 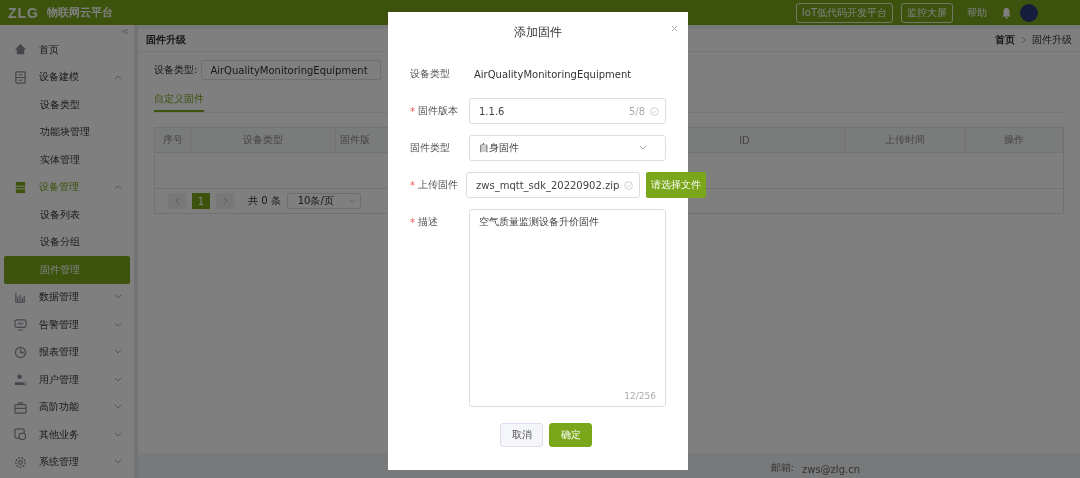 What do you see at coordinates (67, 215) in the screenshot?
I see `sidebar-subitem: 设备列表` at bounding box center [67, 215].